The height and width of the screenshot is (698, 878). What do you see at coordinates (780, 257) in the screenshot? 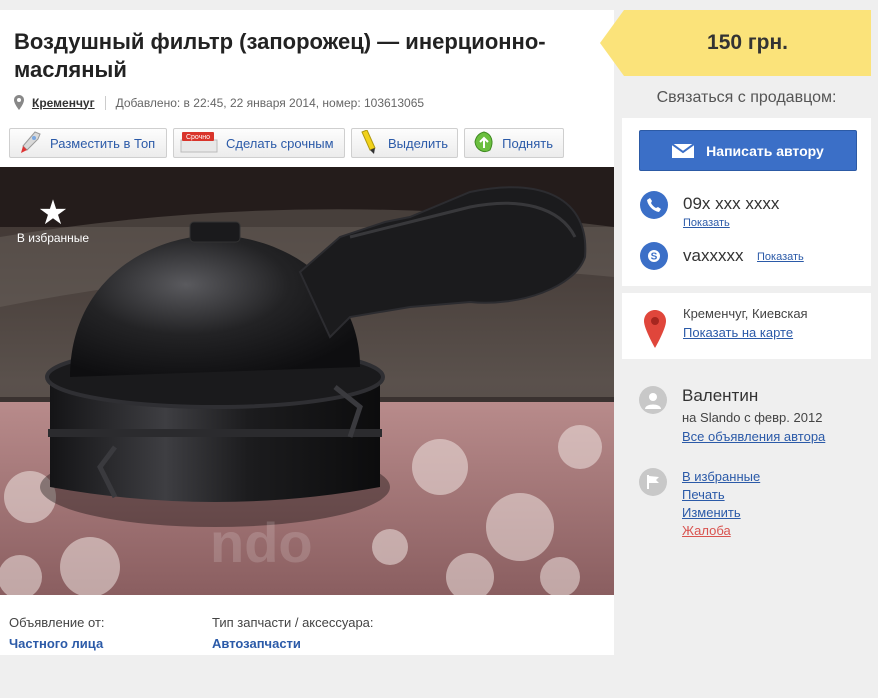
I see `show-skype-link: Показать` at bounding box center [780, 257].